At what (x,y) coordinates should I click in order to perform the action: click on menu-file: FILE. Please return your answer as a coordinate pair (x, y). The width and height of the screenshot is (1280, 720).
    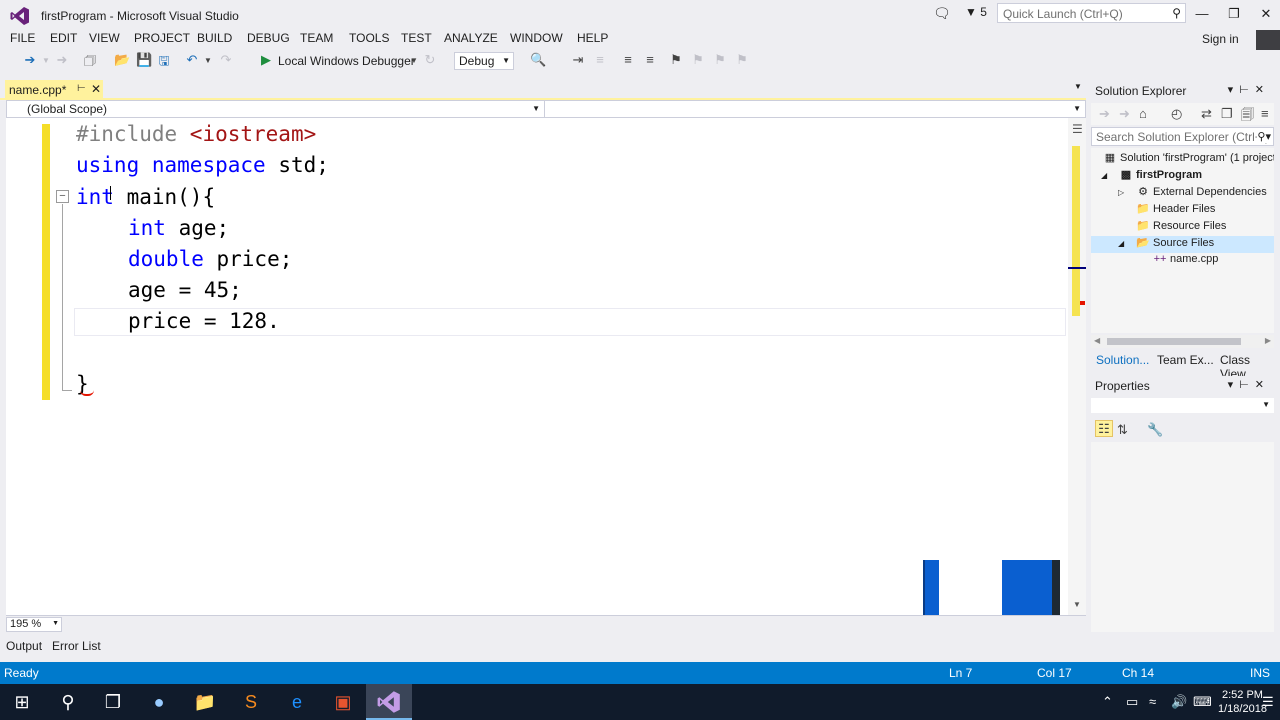
    Looking at the image, I should click on (22, 38).